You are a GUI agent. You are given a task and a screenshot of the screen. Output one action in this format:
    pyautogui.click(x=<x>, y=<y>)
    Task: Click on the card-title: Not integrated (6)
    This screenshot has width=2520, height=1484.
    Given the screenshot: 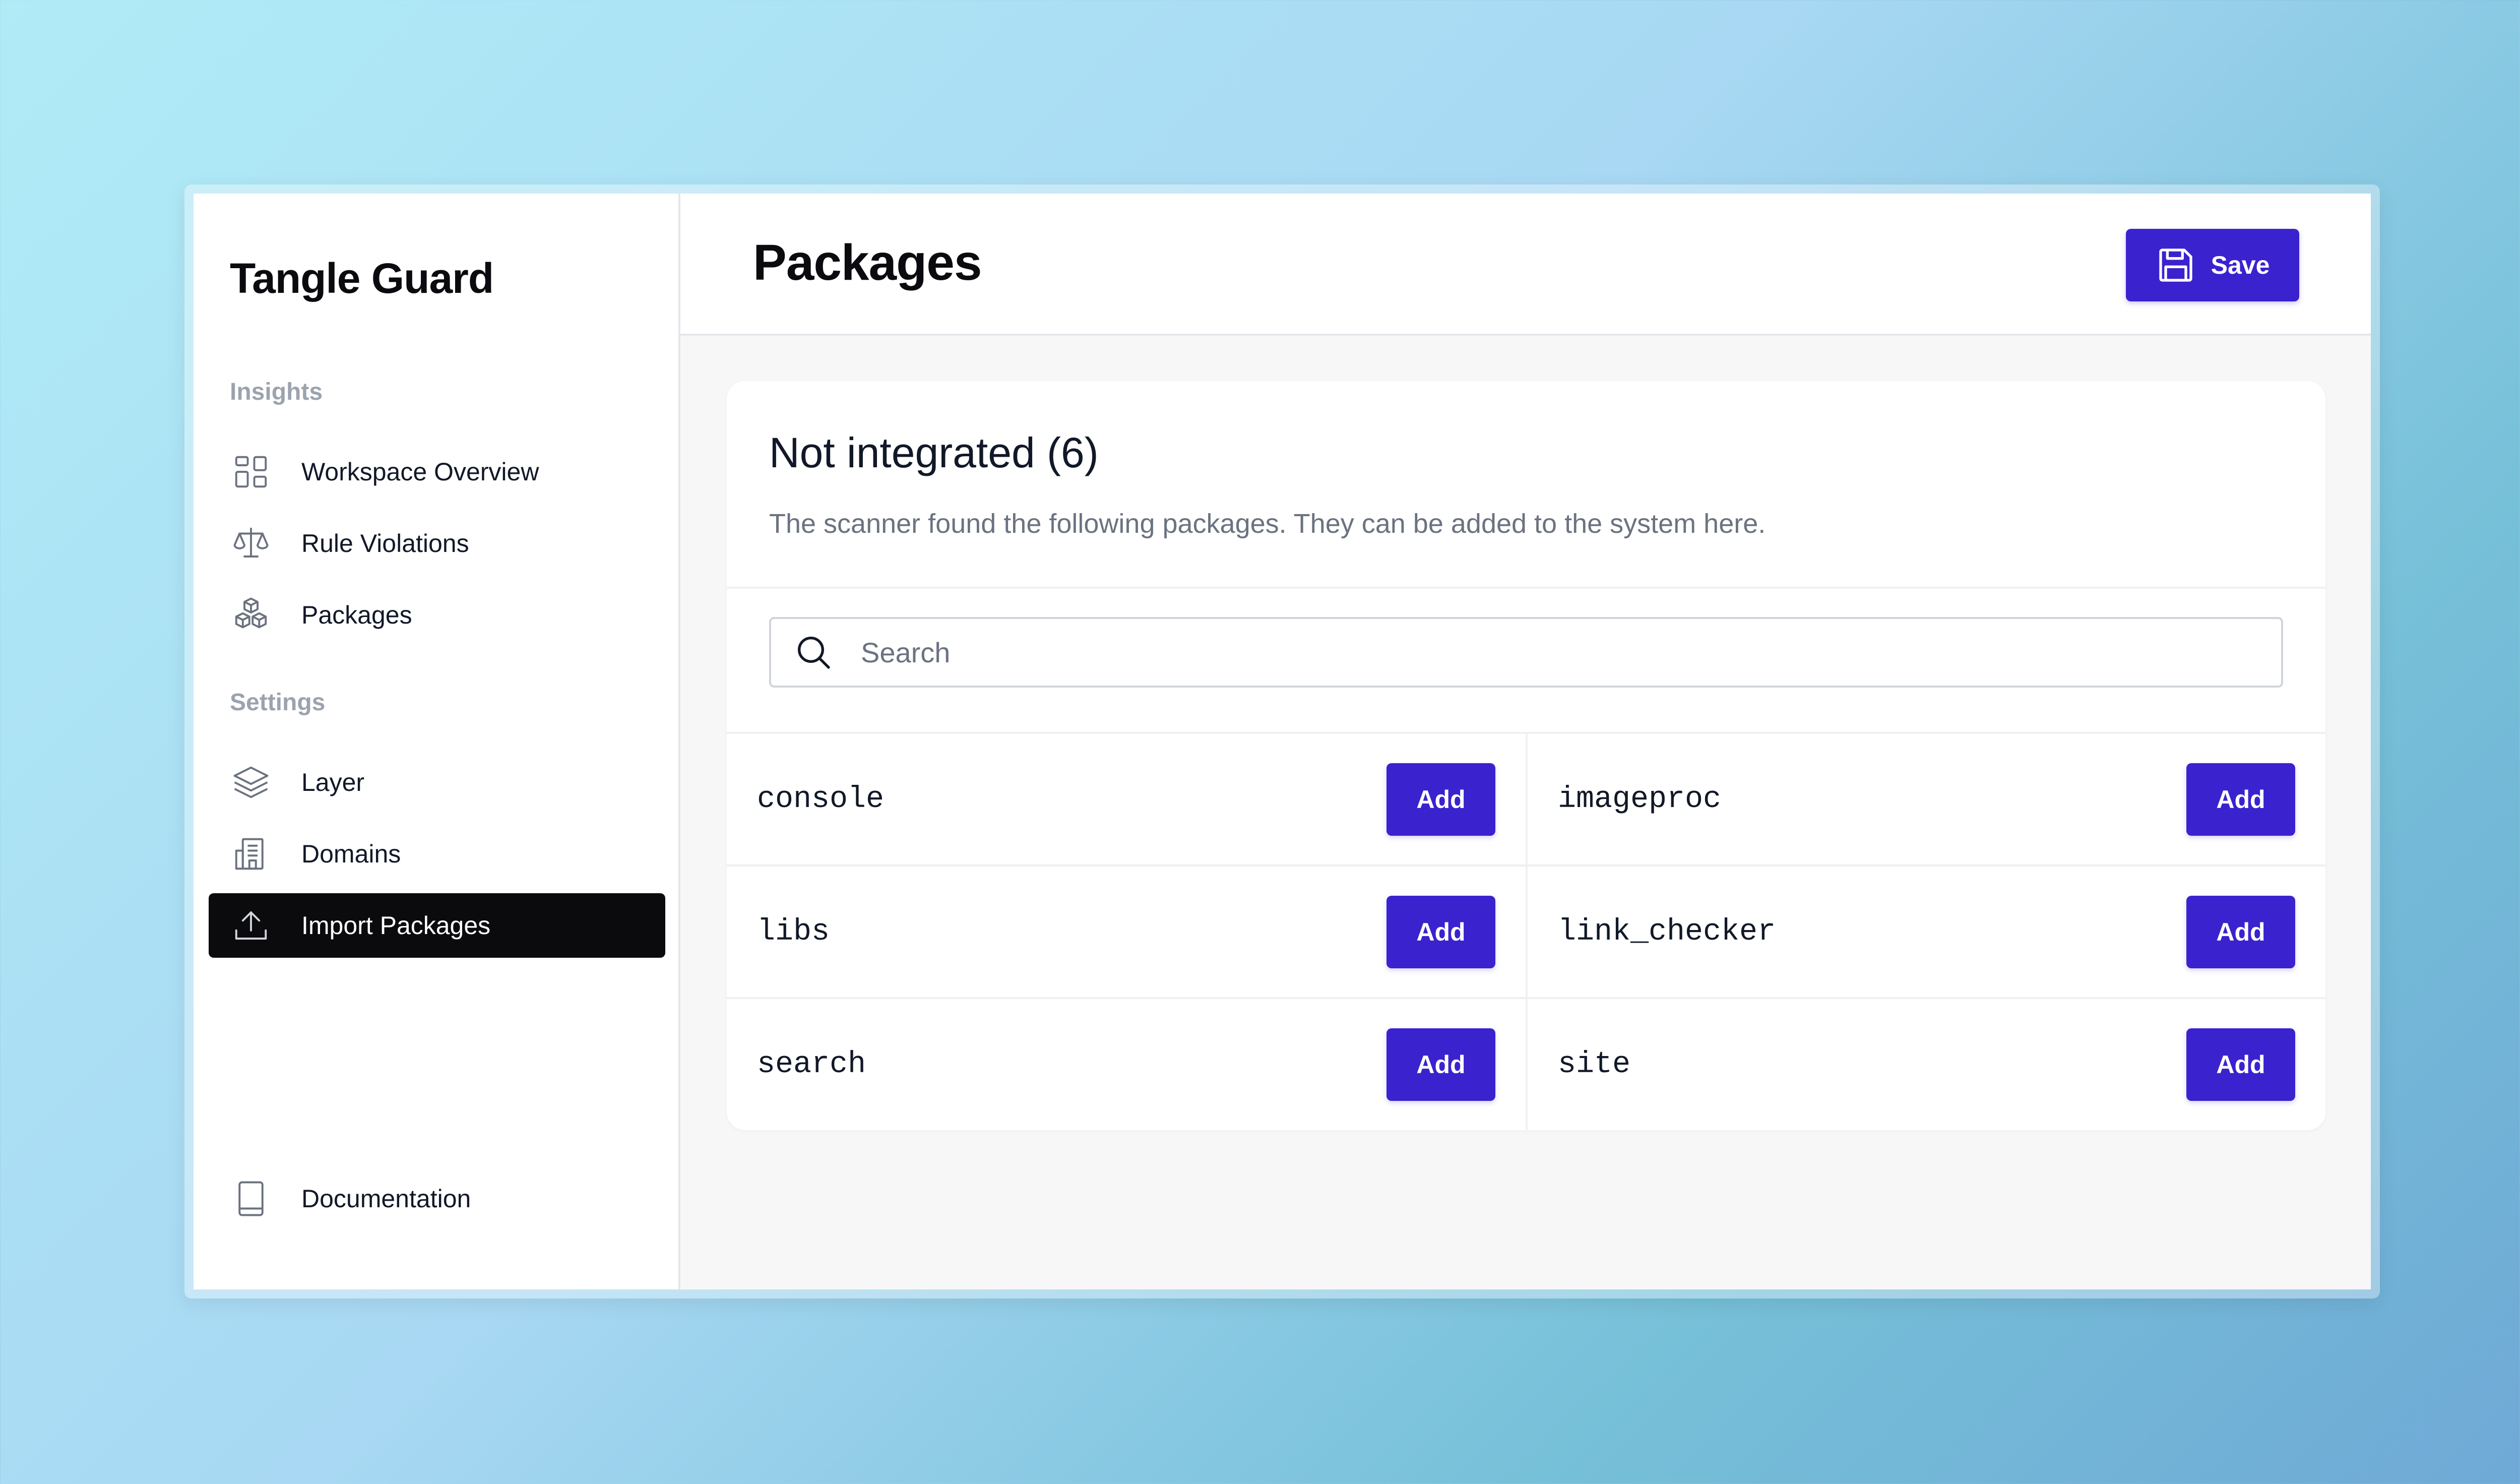 What is the action you would take?
    pyautogui.click(x=934, y=452)
    